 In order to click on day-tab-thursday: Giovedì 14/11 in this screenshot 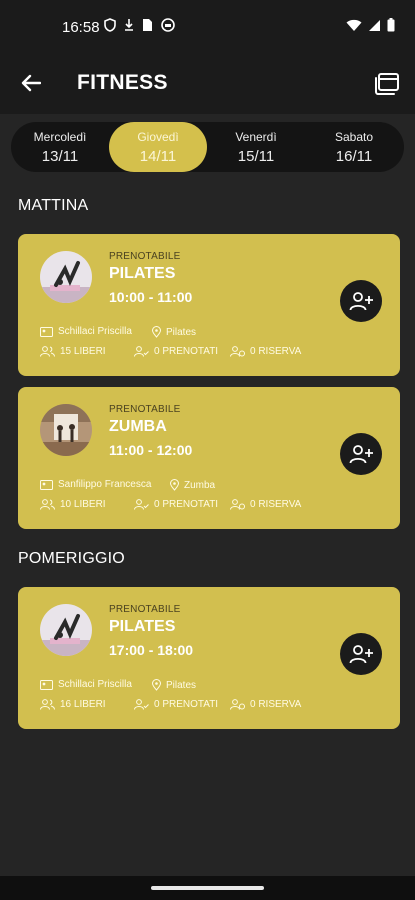, I will do `click(158, 147)`.